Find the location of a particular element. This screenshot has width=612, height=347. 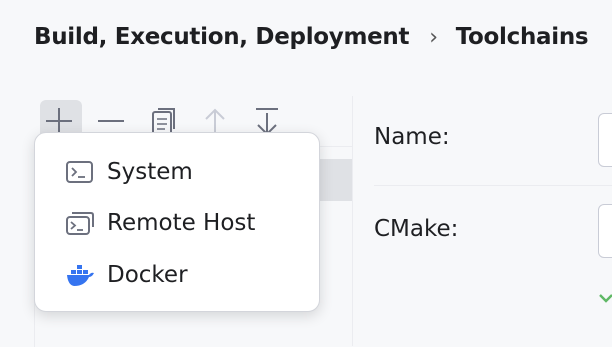

cmake-label: CMake: is located at coordinates (416, 229).